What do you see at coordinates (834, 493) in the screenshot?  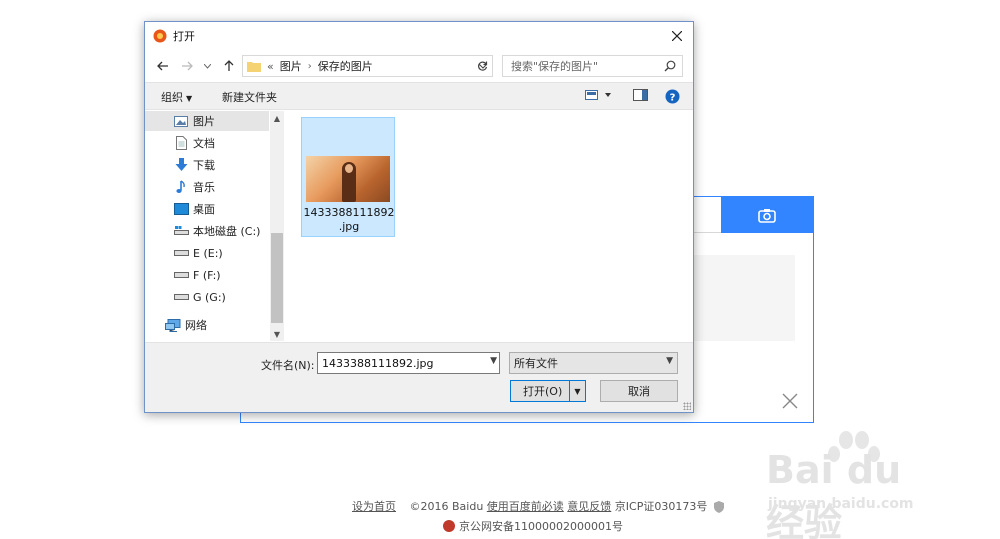 I see `watermark-brand: Bai du 经验` at bounding box center [834, 493].